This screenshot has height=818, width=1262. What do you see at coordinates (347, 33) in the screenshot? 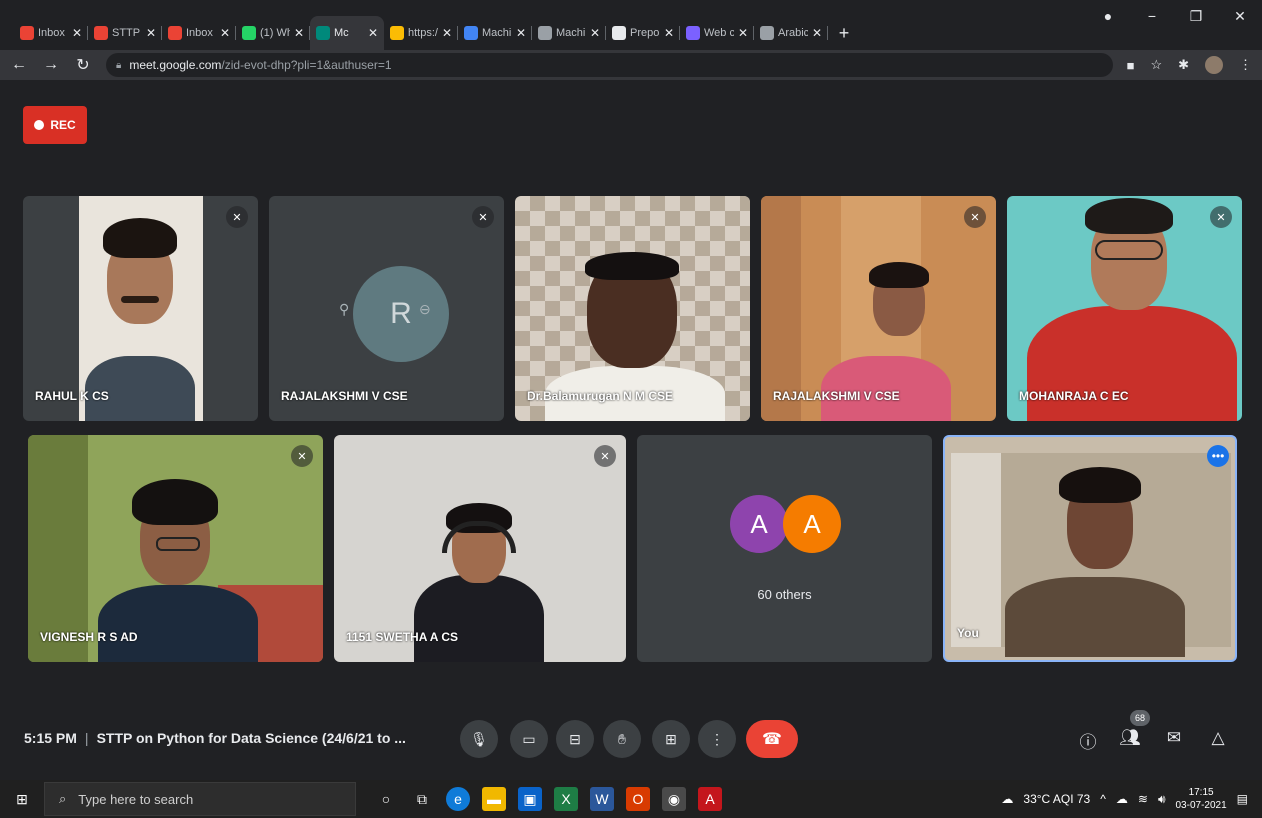
I see `browser-tab: Mc ✕` at bounding box center [347, 33].